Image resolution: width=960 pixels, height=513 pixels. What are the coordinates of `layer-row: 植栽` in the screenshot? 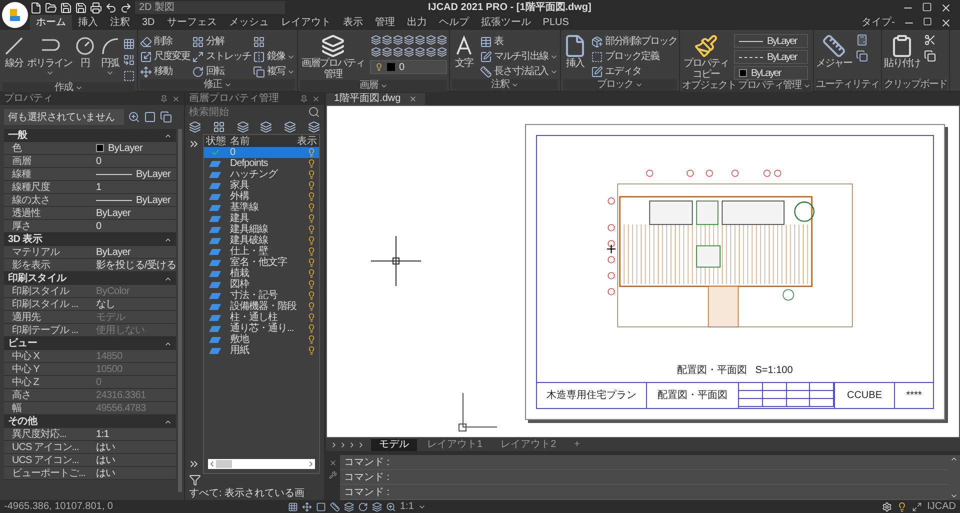 It's located at (261, 273).